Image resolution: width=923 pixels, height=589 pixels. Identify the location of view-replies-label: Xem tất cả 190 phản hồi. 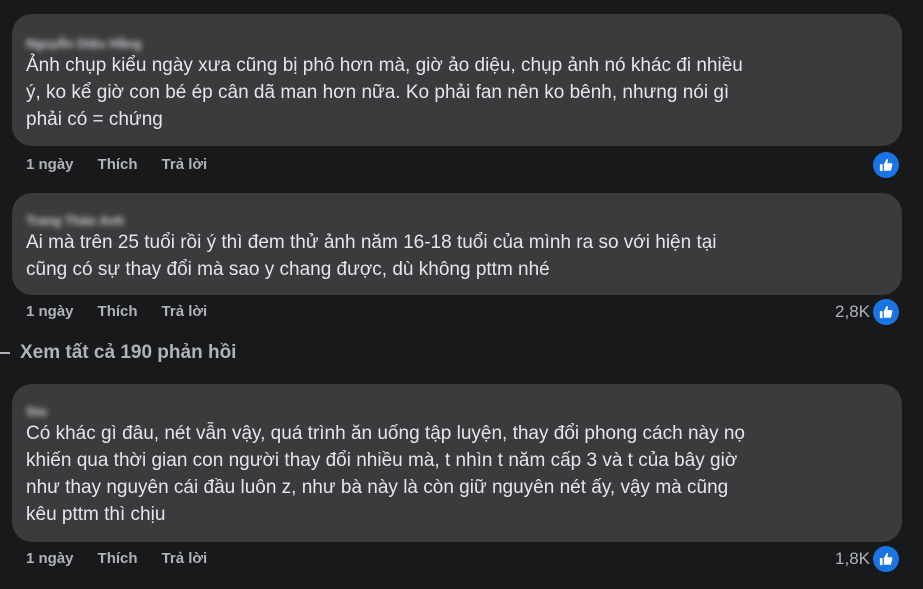
(128, 352).